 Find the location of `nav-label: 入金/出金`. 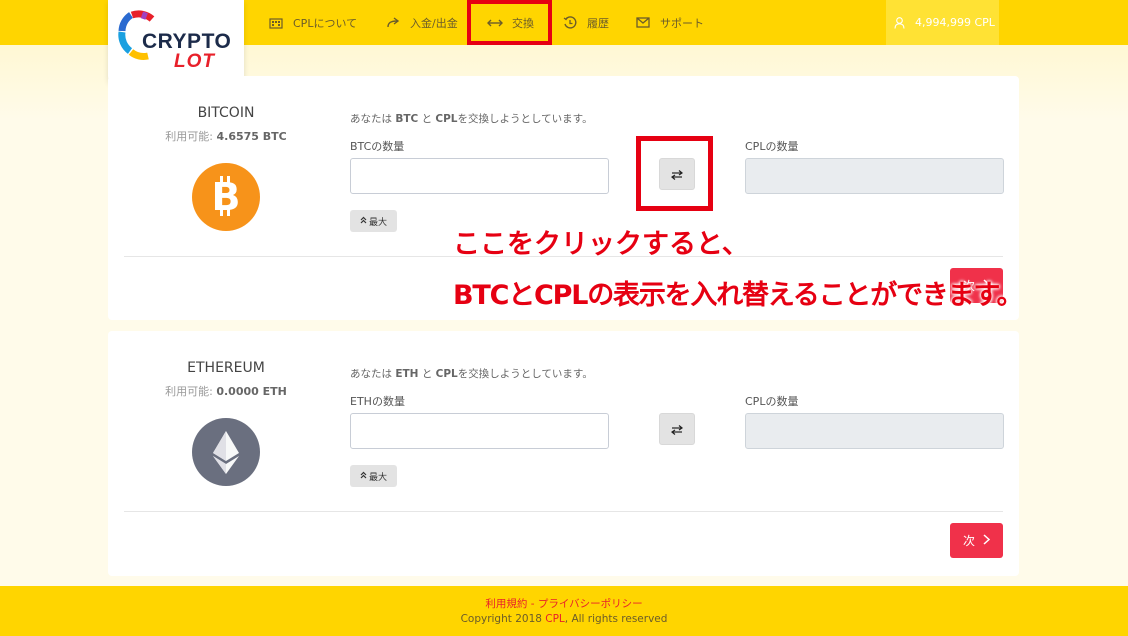

nav-label: 入金/出金 is located at coordinates (434, 23).